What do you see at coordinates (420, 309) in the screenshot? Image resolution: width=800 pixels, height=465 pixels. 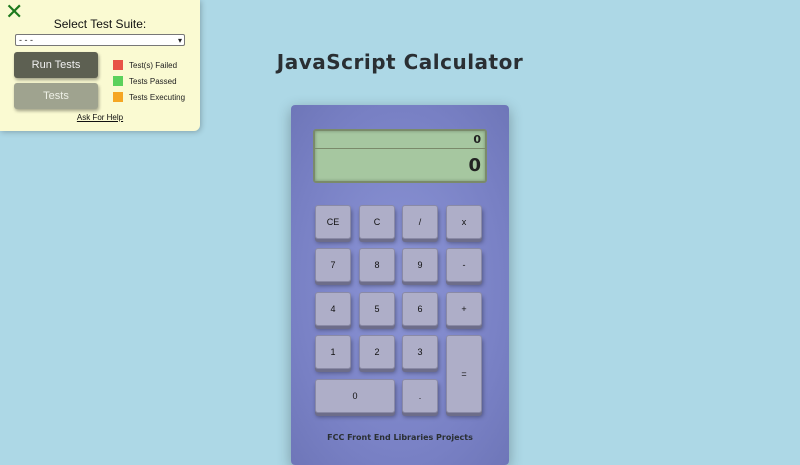 I see `six-button: 6` at bounding box center [420, 309].